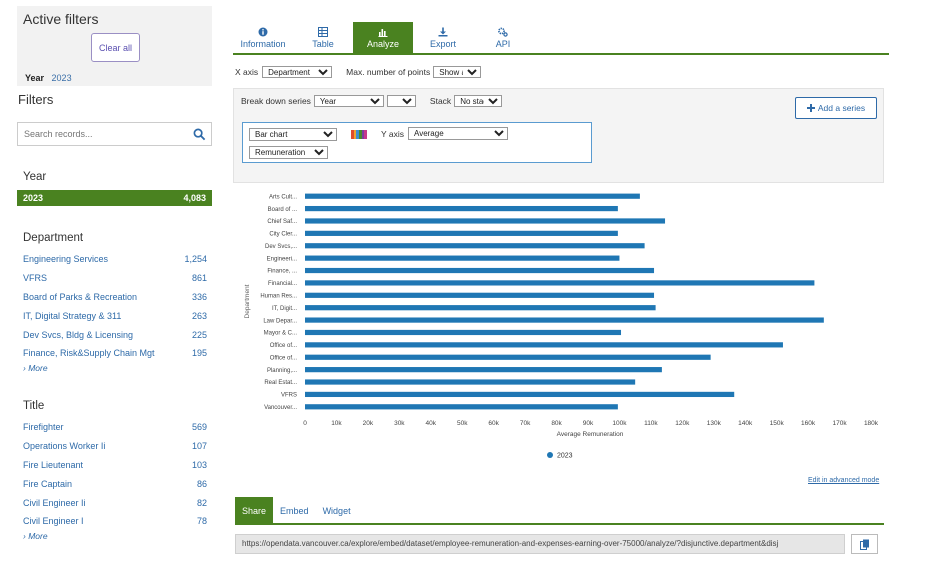  What do you see at coordinates (550, 455) in the screenshot?
I see `legend-marker` at bounding box center [550, 455].